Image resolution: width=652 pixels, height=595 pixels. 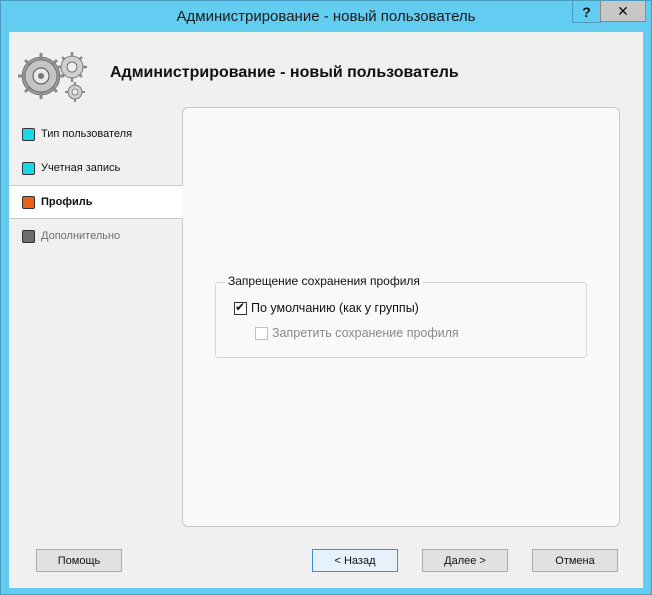 I want to click on help-icon: ?, so click(x=586, y=12).